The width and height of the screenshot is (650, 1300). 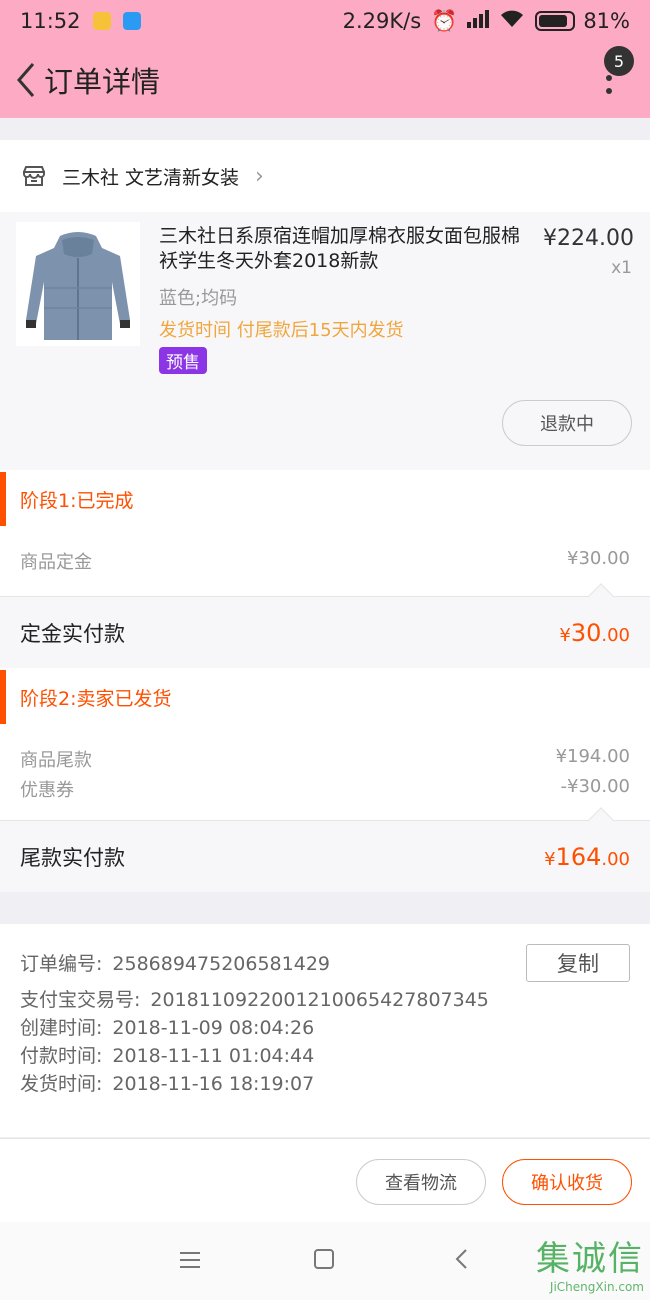 What do you see at coordinates (101, 21) in the screenshot?
I see `weibo-icon` at bounding box center [101, 21].